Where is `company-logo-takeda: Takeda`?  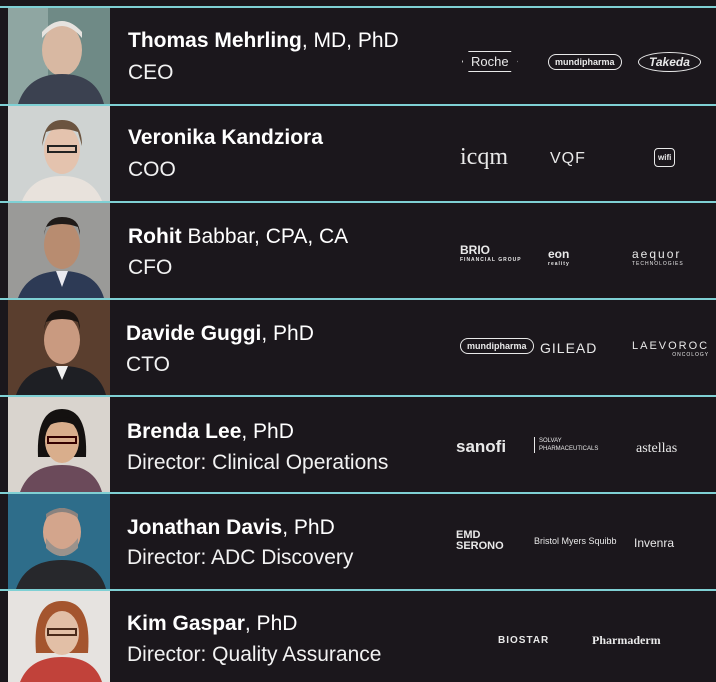 company-logo-takeda: Takeda is located at coordinates (669, 62).